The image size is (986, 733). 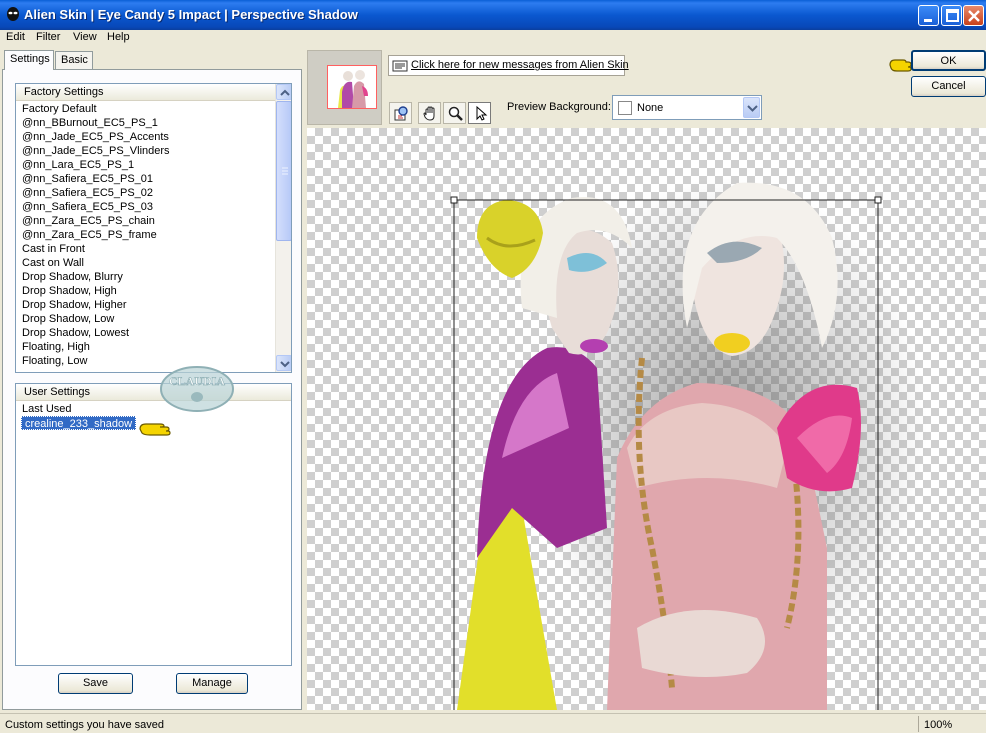 I want to click on list-item: Factory Default, so click(x=95, y=109).